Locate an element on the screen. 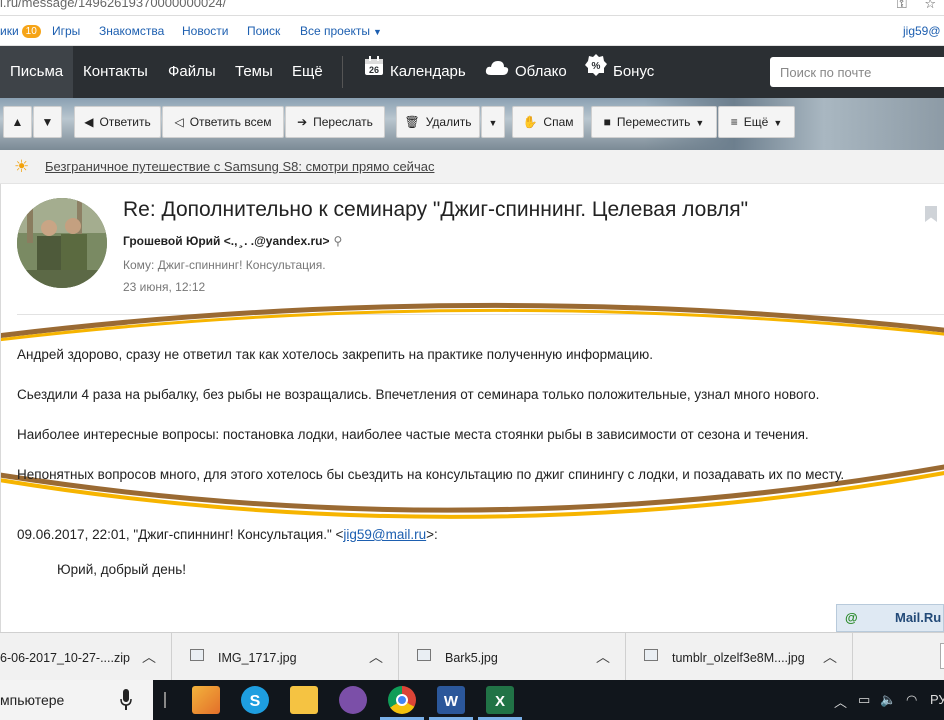 This screenshot has height=720, width=944. move-button: ■ Переместить ▼ is located at coordinates (654, 122).